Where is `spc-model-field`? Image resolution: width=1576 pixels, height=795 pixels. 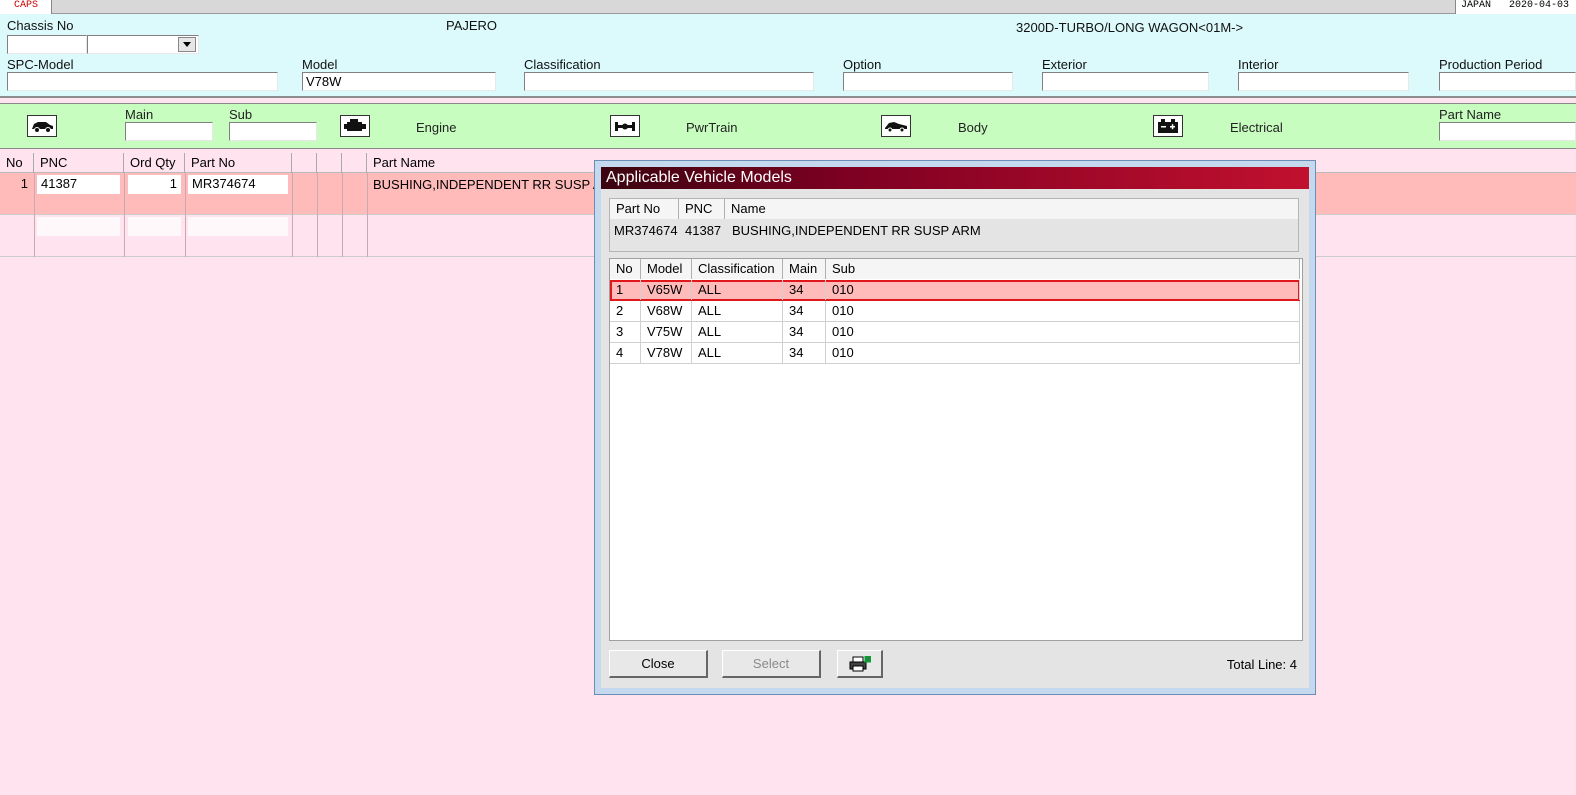
spc-model-field is located at coordinates (142, 81).